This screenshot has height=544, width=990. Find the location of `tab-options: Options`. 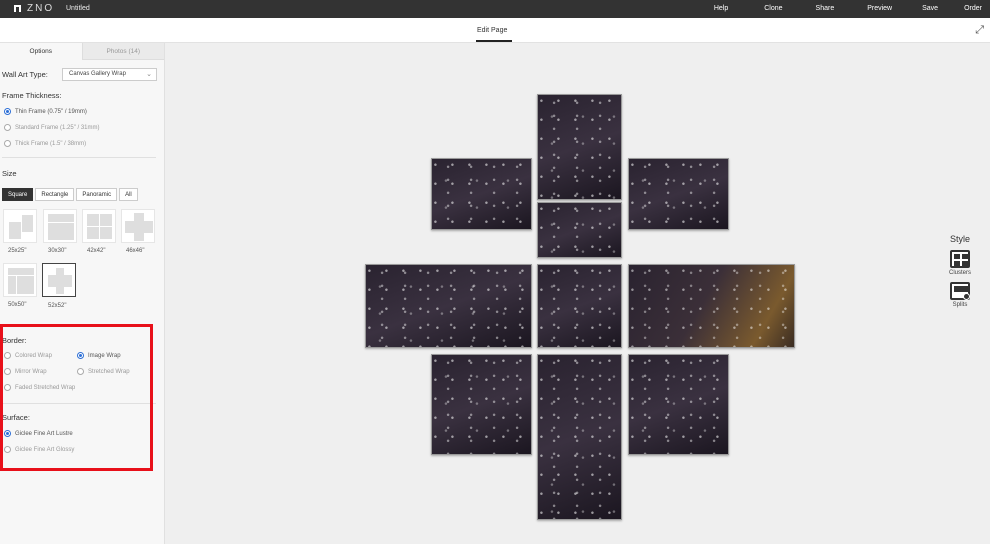

tab-options: Options is located at coordinates (41, 51).